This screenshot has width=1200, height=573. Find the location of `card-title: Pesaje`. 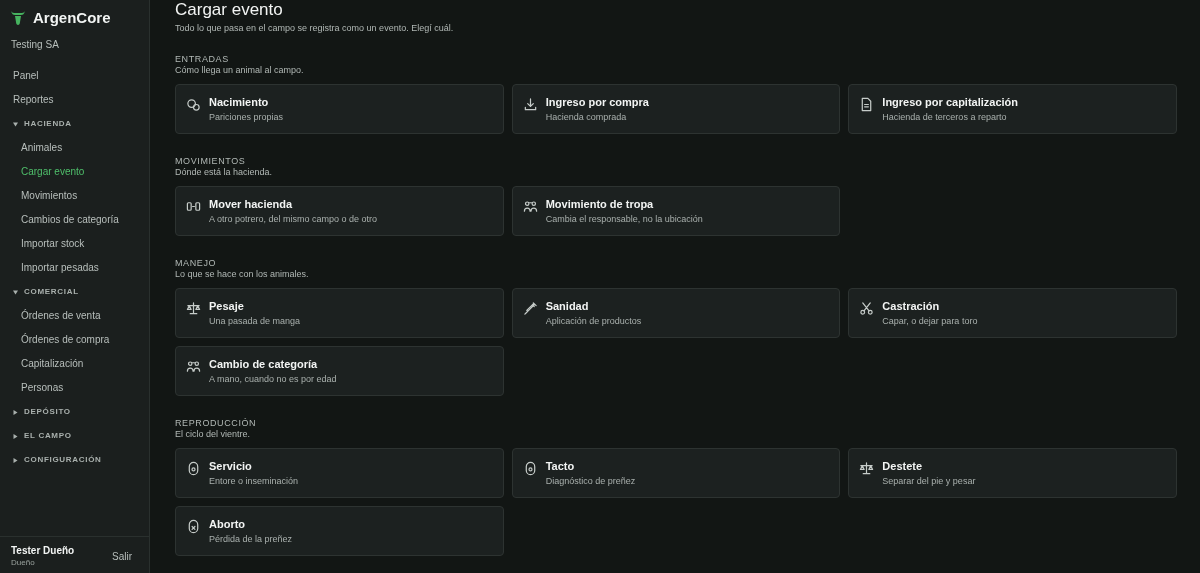

card-title: Pesaje is located at coordinates (227, 306).